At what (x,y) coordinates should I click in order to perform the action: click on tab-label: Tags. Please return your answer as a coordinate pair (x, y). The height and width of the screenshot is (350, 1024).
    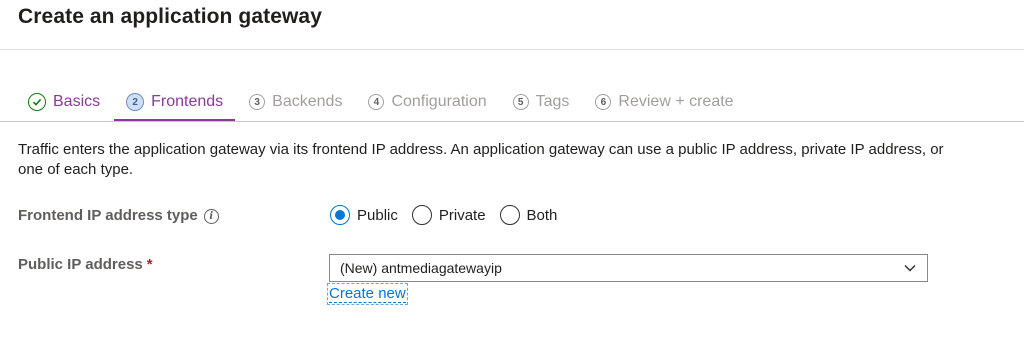
    Looking at the image, I should click on (552, 101).